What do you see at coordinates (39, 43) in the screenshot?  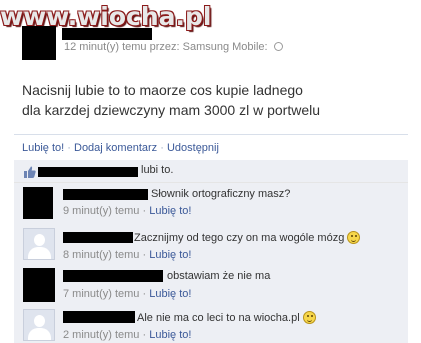 I see `poster-avatar-redacted` at bounding box center [39, 43].